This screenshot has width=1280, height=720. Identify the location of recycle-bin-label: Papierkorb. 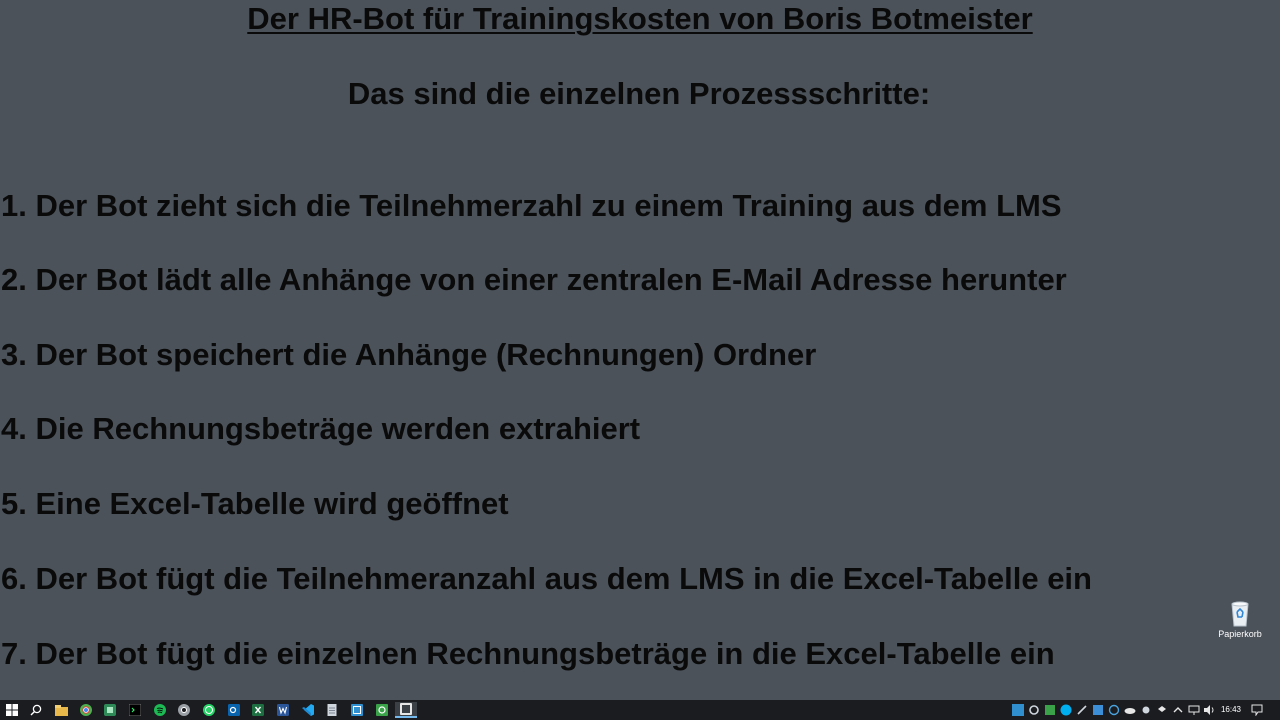
(1240, 634).